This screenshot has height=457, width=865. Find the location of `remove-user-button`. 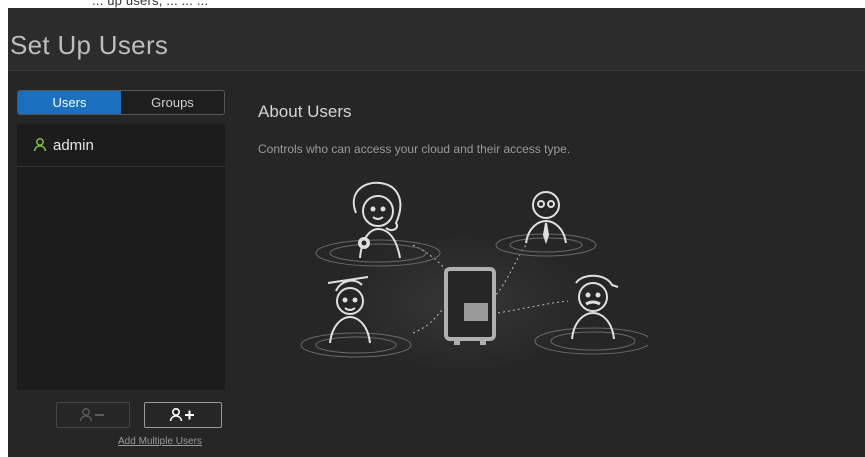

remove-user-button is located at coordinates (93, 415).